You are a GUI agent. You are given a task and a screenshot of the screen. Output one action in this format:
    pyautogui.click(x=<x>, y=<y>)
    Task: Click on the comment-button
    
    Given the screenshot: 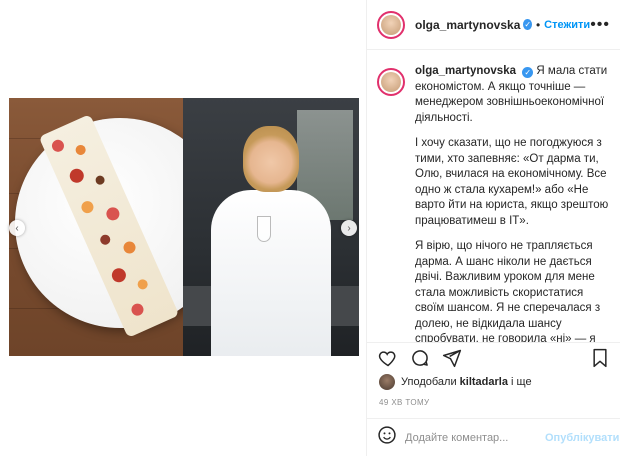 What is the action you would take?
    pyautogui.click(x=420, y=358)
    